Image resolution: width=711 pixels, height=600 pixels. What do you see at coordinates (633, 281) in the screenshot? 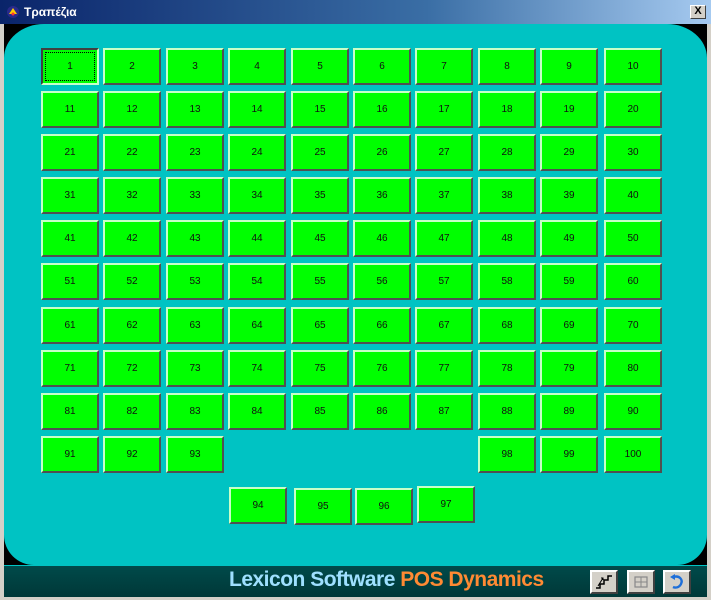
I see `table-button-60: 60` at bounding box center [633, 281].